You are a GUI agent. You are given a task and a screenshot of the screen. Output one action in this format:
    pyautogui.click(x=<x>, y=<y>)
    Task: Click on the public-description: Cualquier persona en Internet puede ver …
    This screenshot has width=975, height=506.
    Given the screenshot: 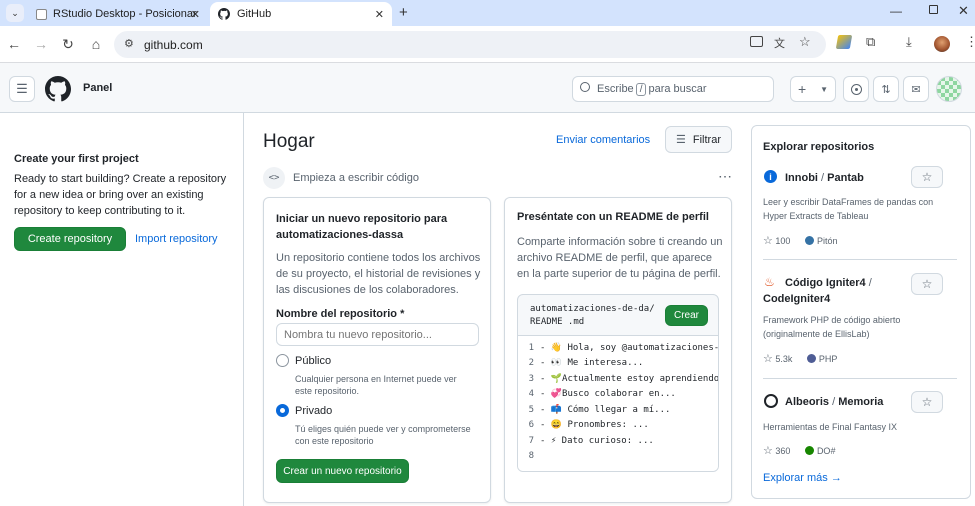 What is the action you would take?
    pyautogui.click(x=376, y=385)
    